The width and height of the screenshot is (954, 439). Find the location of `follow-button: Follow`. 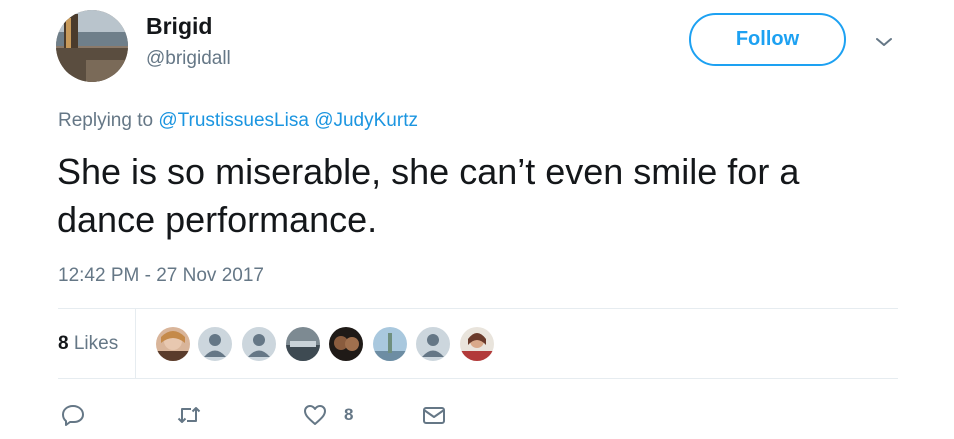

follow-button: Follow is located at coordinates (767, 39).